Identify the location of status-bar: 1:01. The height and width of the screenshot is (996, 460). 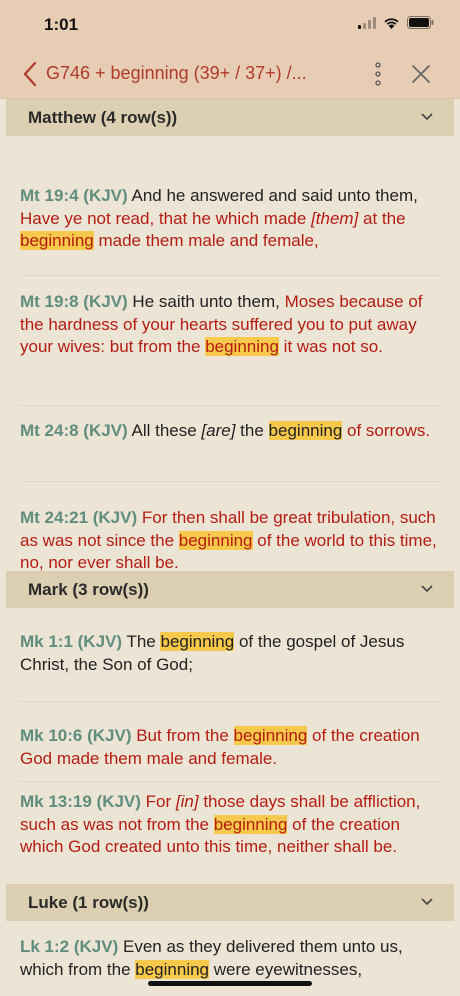
(230, 25).